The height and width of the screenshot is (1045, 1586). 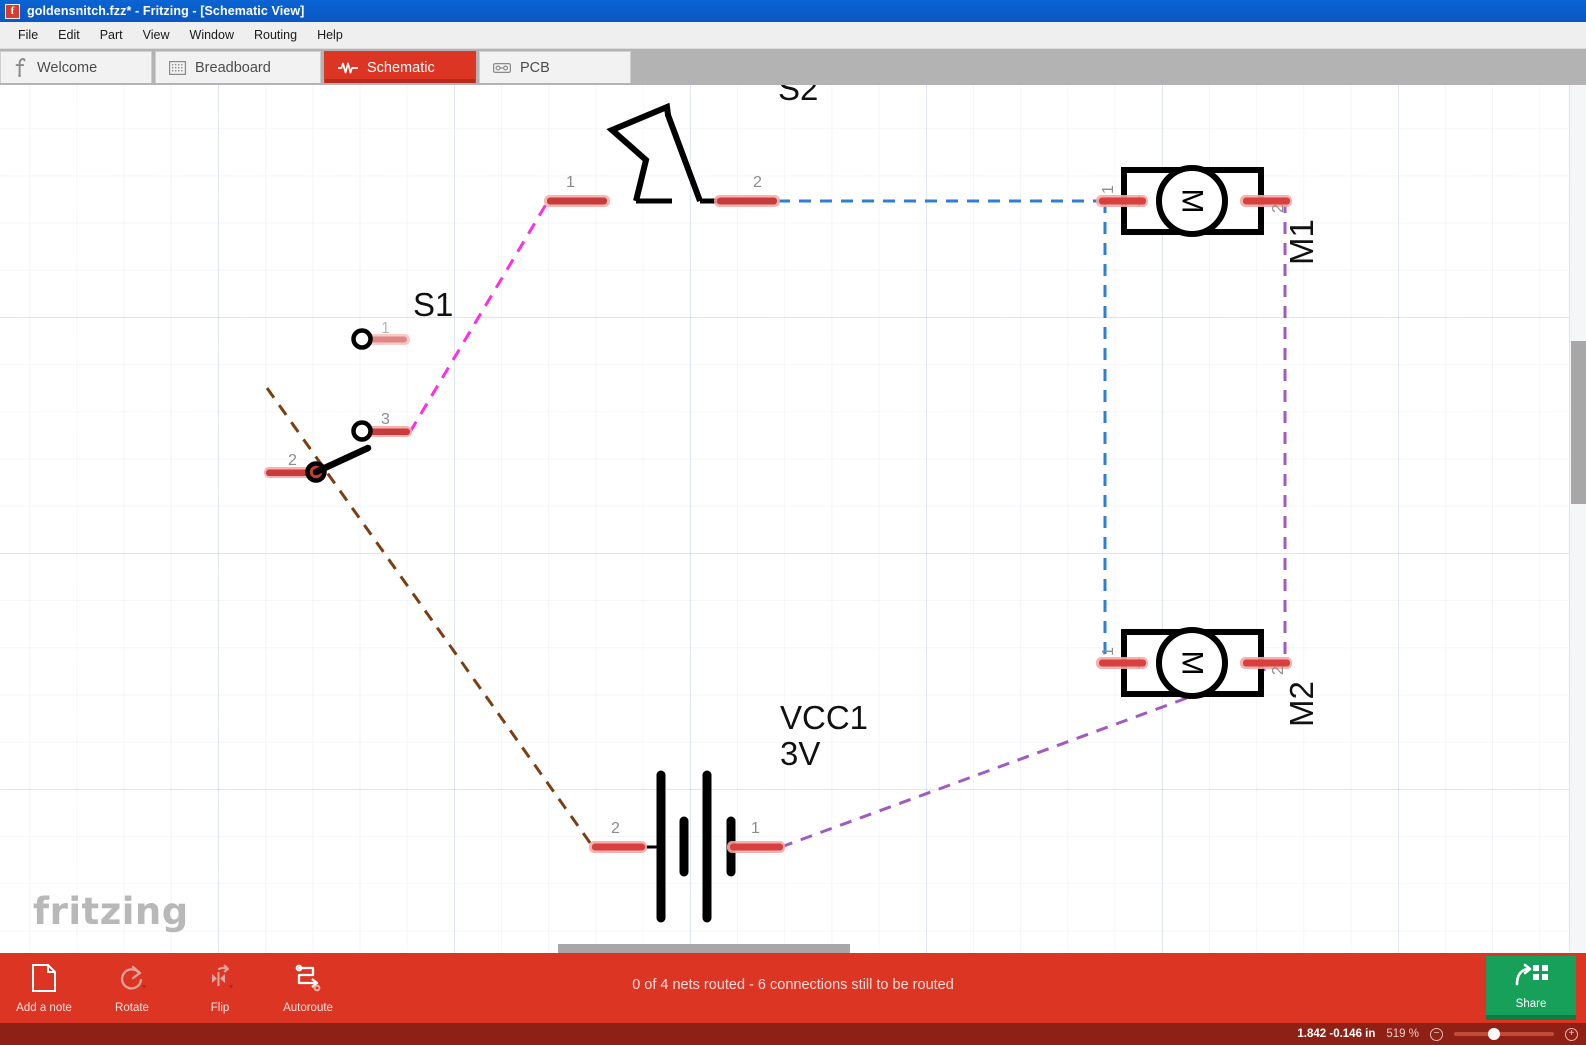 What do you see at coordinates (358, 384) in the screenshot?
I see `part-s1: 1 2 3 S1` at bounding box center [358, 384].